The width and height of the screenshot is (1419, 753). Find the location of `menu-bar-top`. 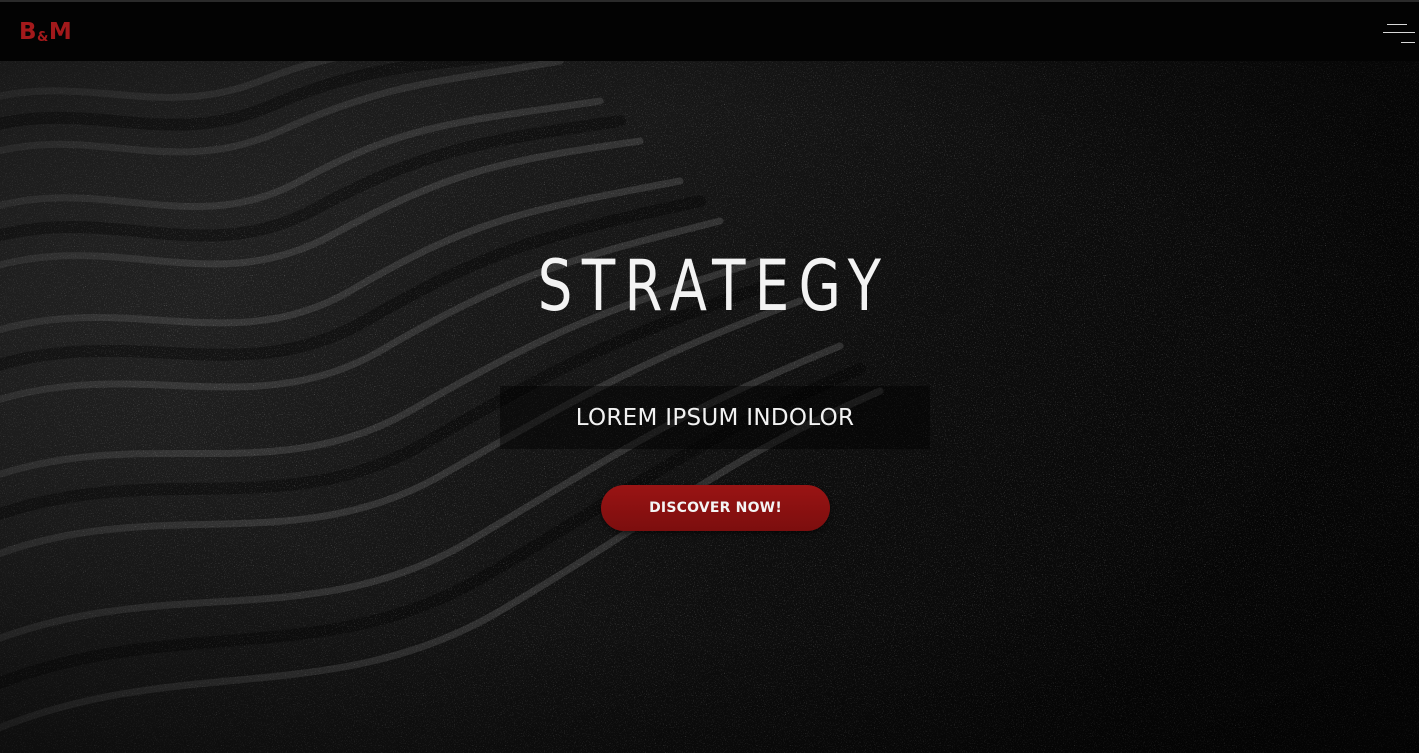

menu-bar-top is located at coordinates (1397, 24).